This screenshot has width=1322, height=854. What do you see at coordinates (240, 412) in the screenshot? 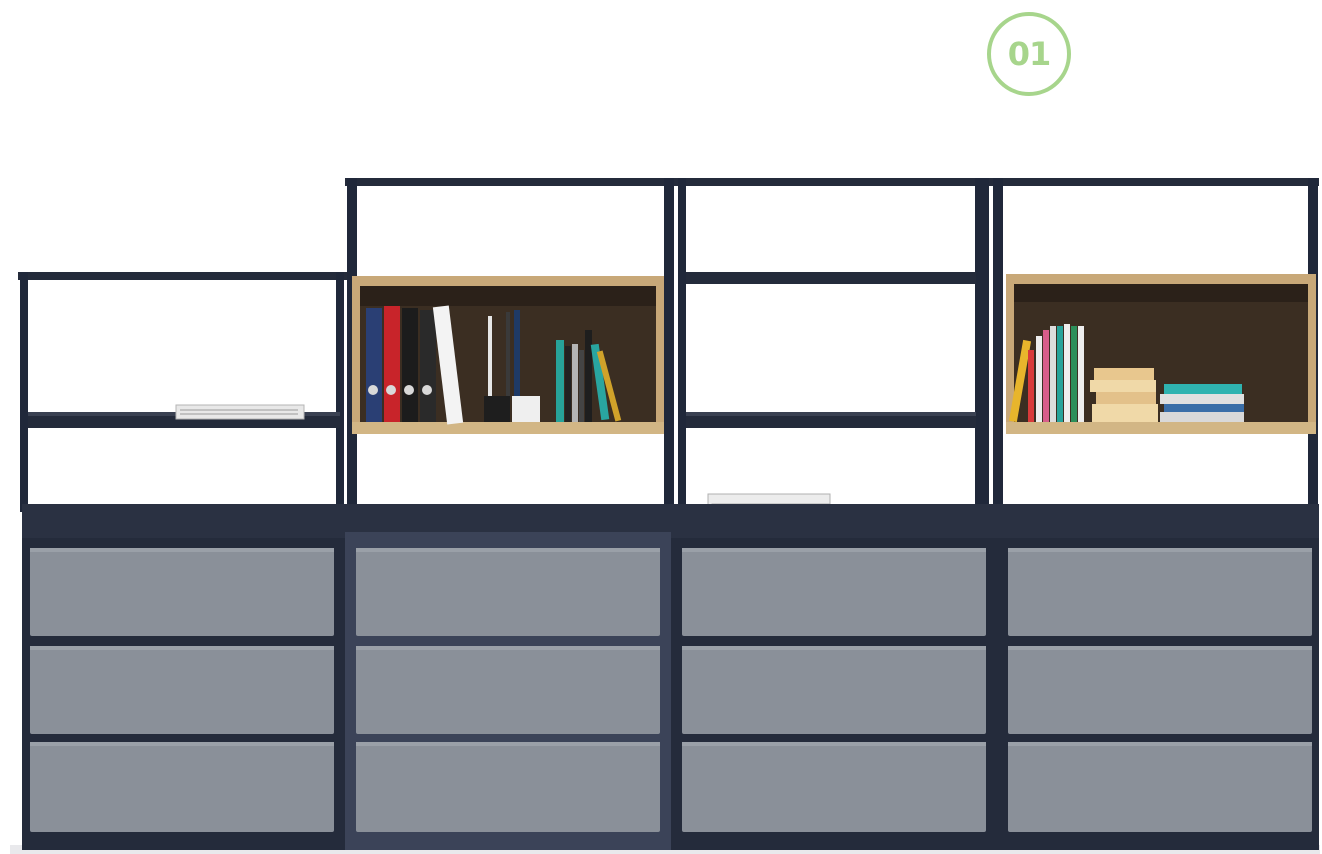
I see `notebook-item` at bounding box center [240, 412].